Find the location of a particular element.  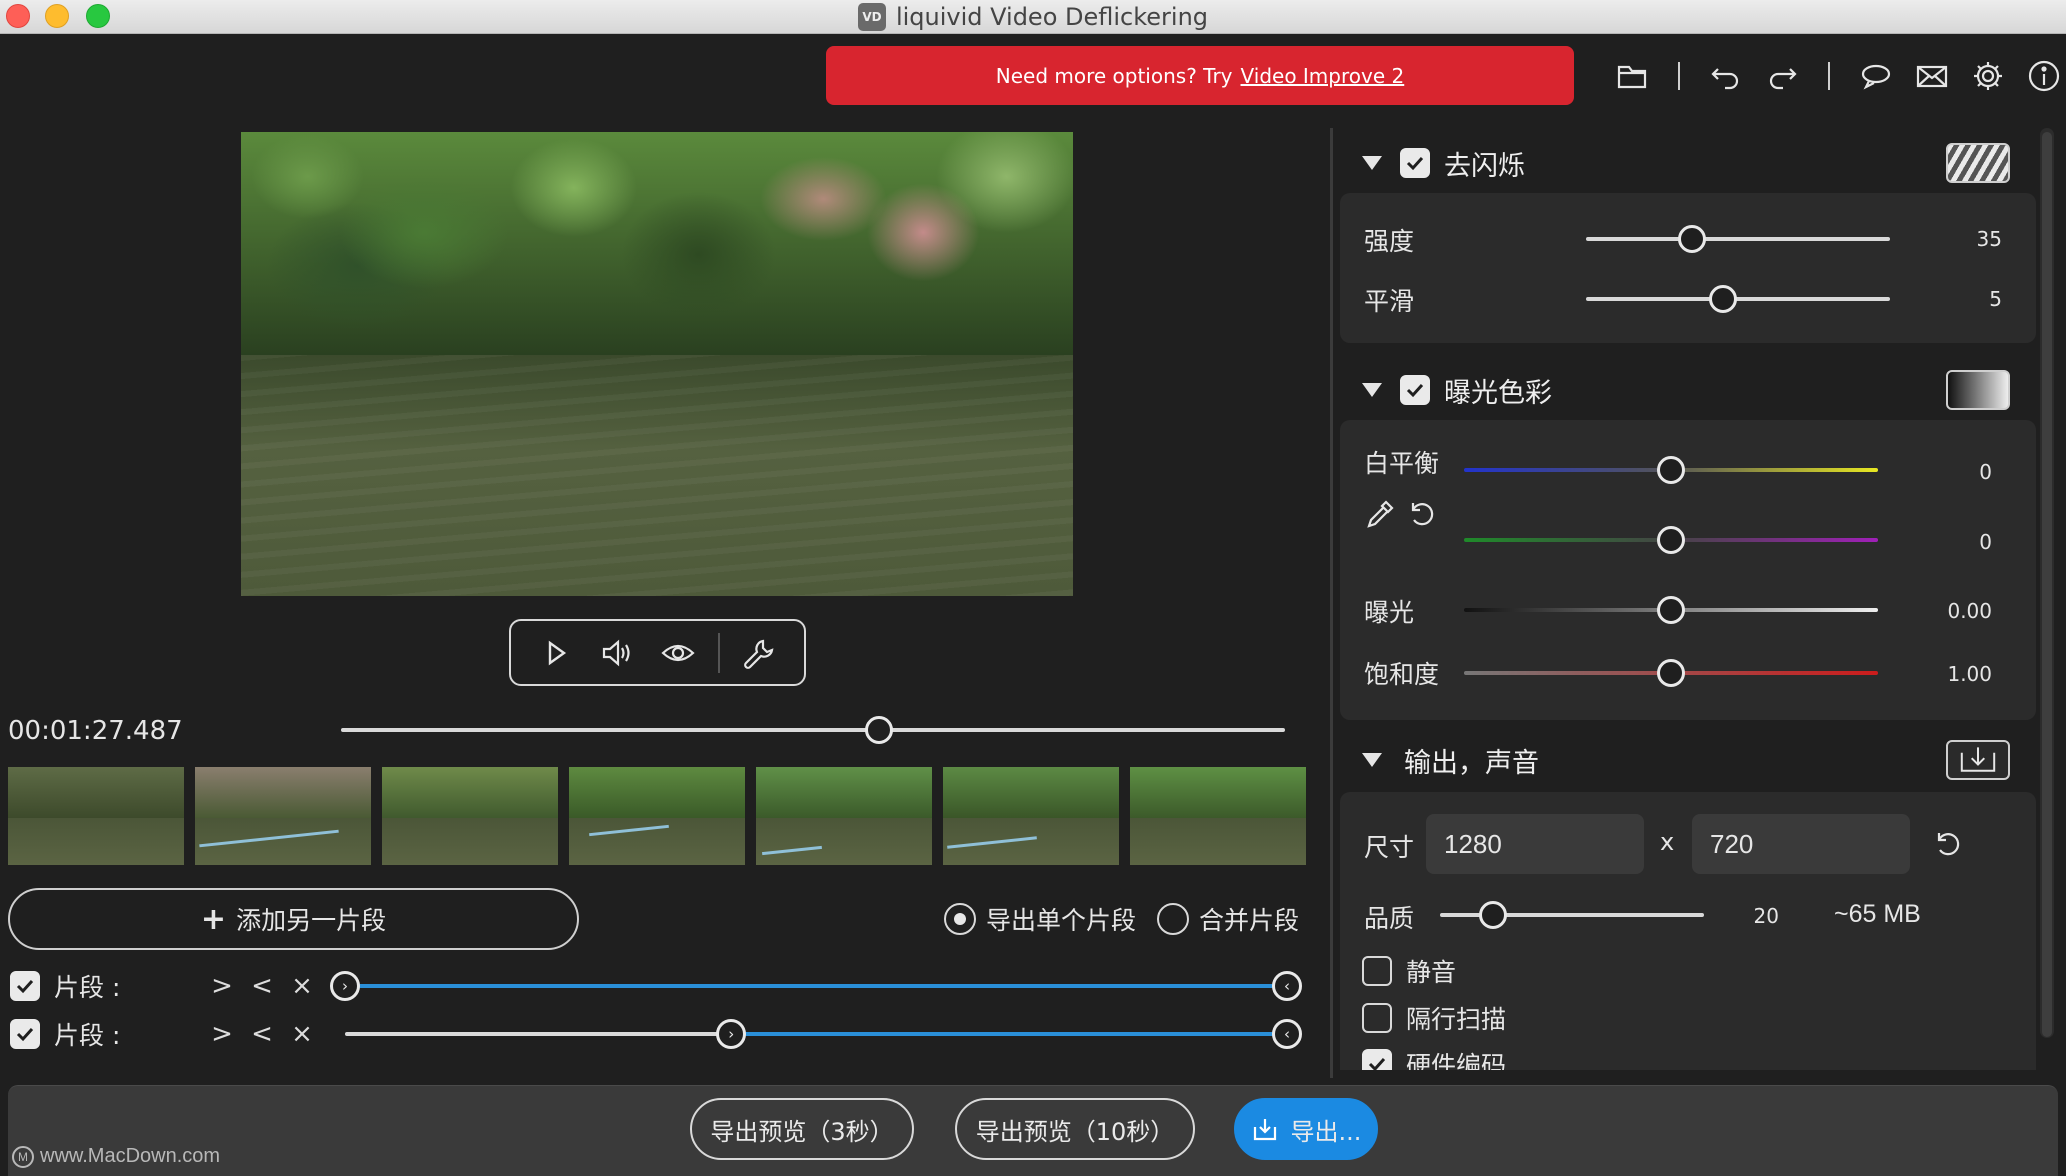

timecode: 00:01:27.487 is located at coordinates (95, 731).